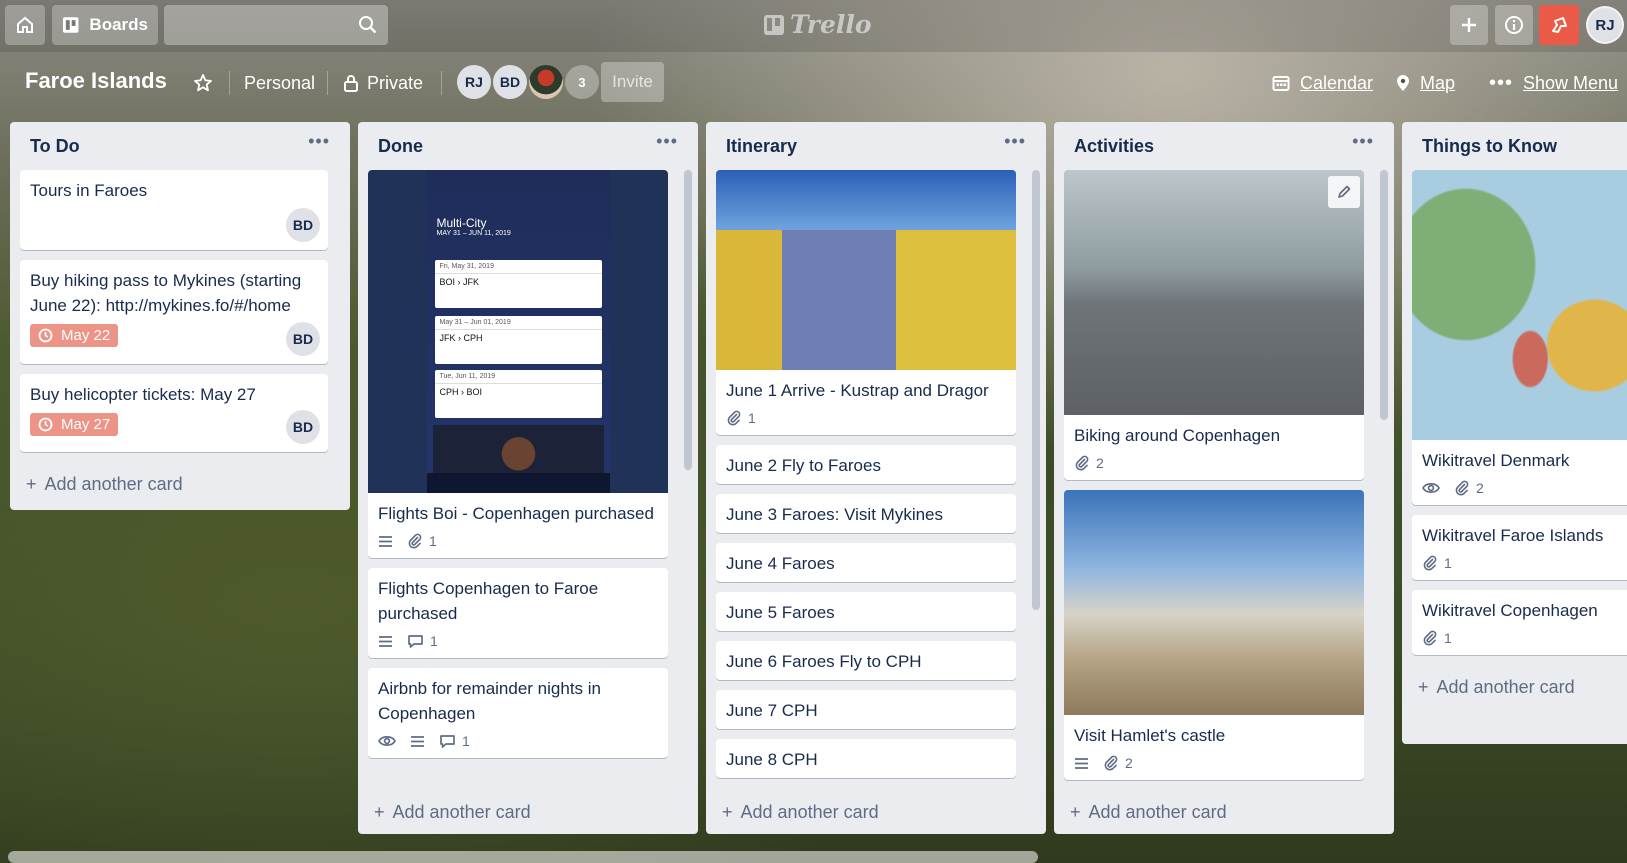 The image size is (1627, 863). Describe the element at coordinates (105, 25) in the screenshot. I see `boards-button: Boards` at that location.